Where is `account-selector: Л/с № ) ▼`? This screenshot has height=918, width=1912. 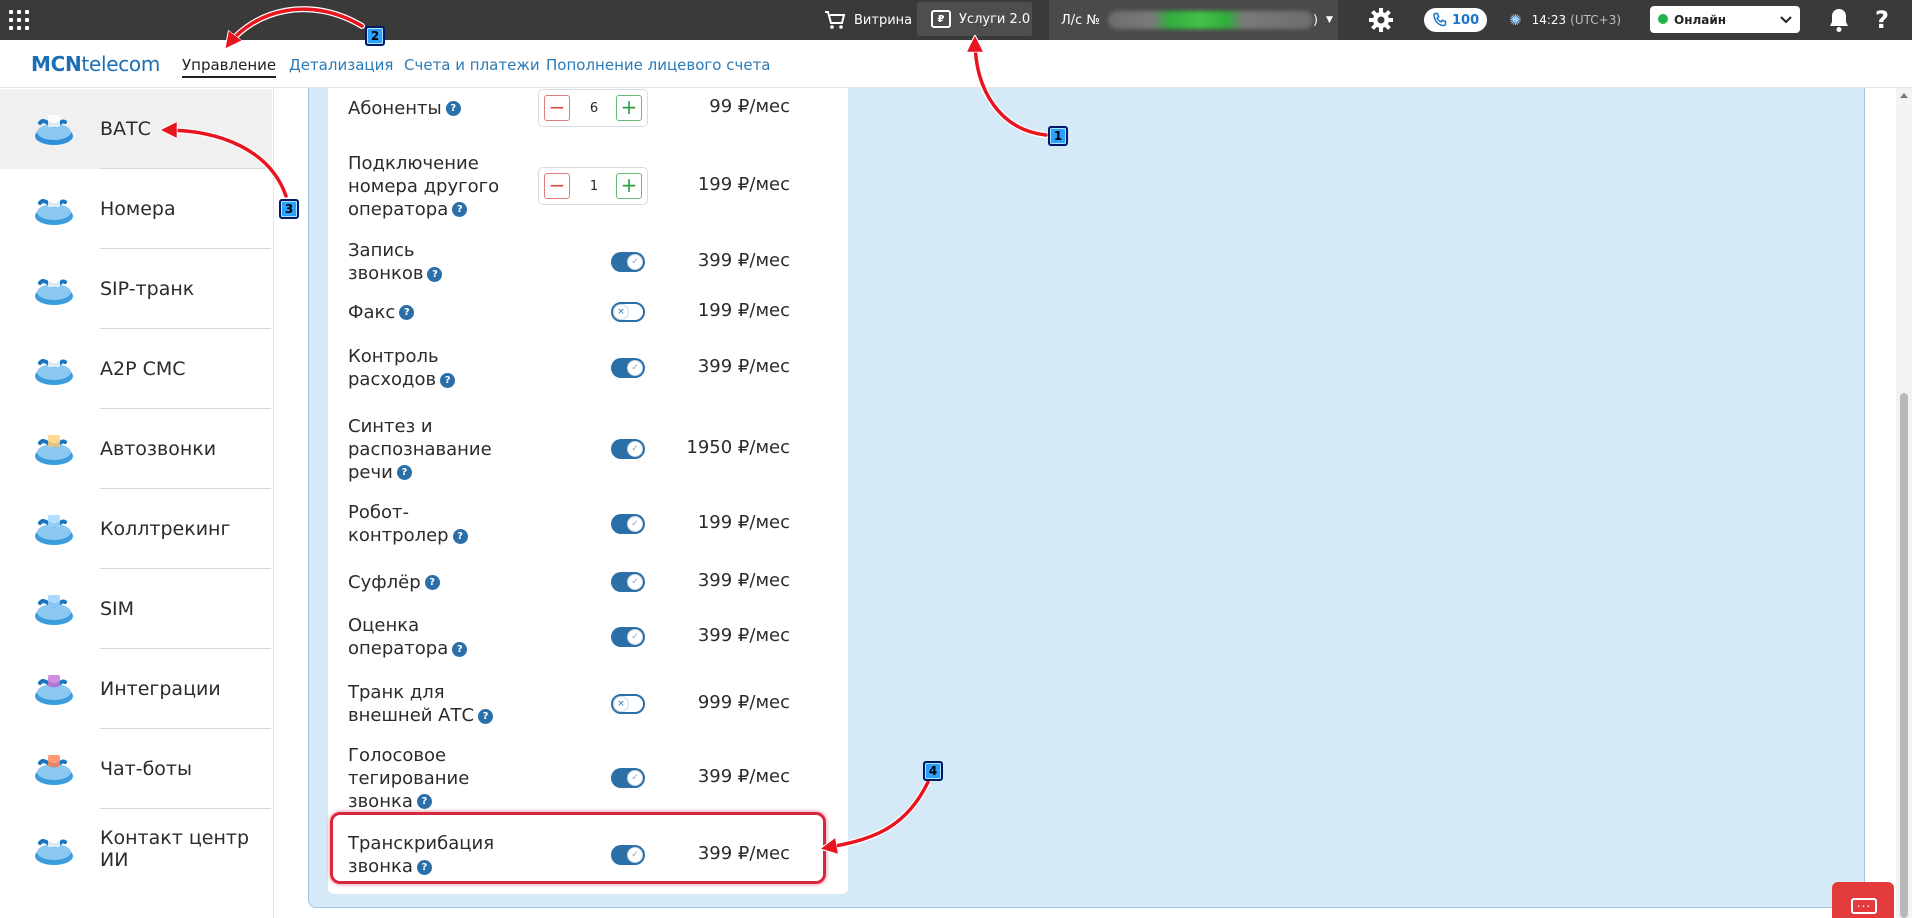
account-selector: Л/с № ) ▼ is located at coordinates (1193, 20).